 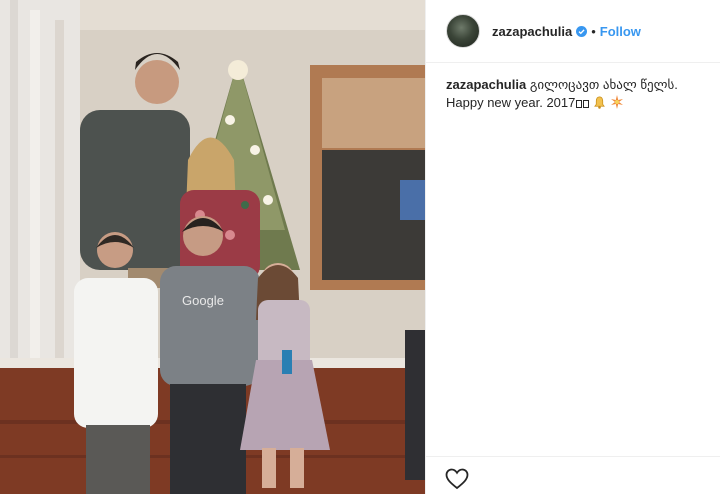 What do you see at coordinates (457, 479) in the screenshot?
I see `heart-icon` at bounding box center [457, 479].